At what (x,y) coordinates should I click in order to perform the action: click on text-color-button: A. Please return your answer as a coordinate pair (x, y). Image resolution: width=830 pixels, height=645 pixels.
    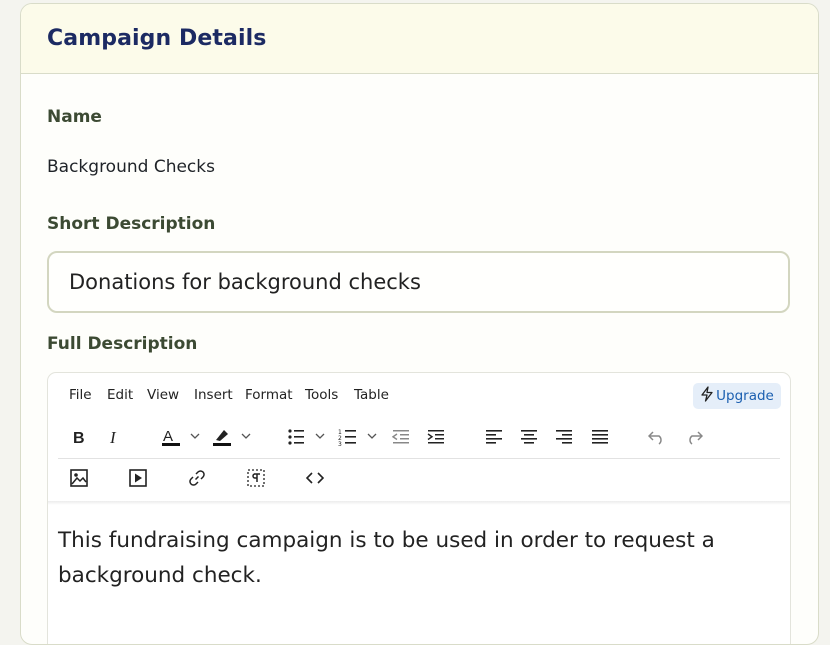
    Looking at the image, I should click on (183, 437).